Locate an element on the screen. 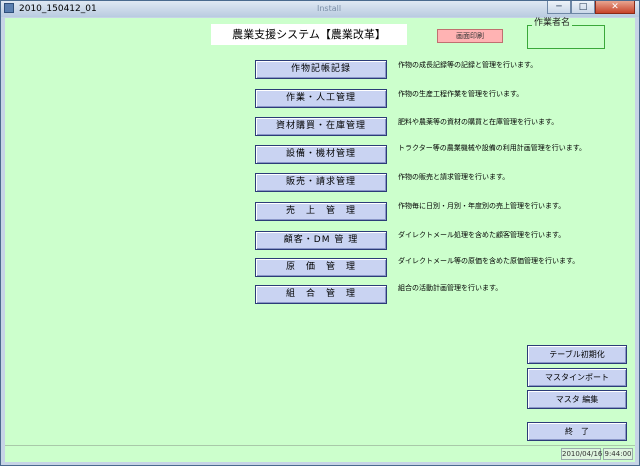 This screenshot has width=640, height=466. materials-inventory-desc: 肥料や農薬等の資材の購買と在庫管理を行います。 is located at coordinates (478, 122).